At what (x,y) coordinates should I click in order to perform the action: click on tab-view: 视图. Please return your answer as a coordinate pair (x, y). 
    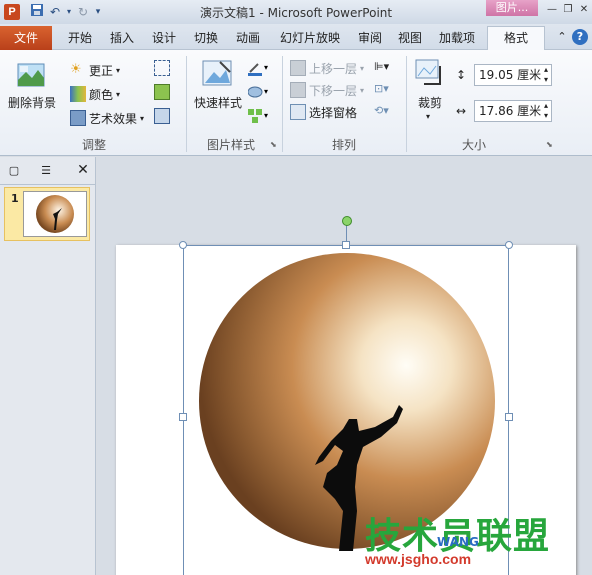
    Looking at the image, I should click on (410, 38).